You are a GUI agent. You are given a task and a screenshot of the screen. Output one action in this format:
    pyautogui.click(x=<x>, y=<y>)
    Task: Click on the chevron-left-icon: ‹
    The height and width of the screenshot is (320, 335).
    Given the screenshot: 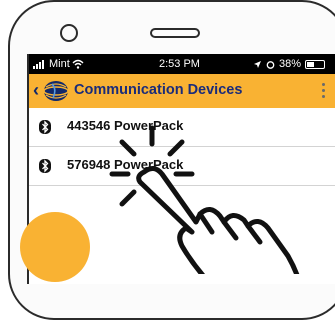 What is the action you would take?
    pyautogui.click(x=36, y=90)
    